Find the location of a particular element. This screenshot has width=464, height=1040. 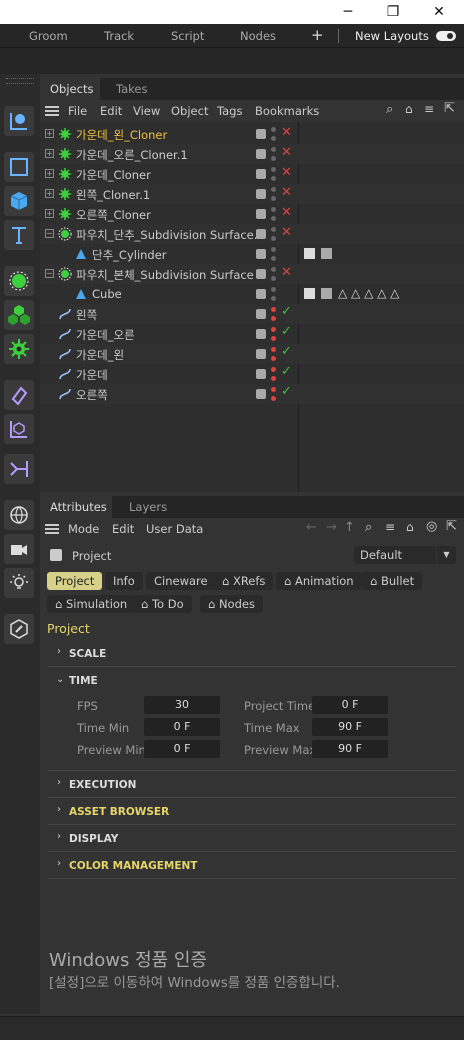

nodes-tab-button: ⌂ Nodes is located at coordinates (231, 604).